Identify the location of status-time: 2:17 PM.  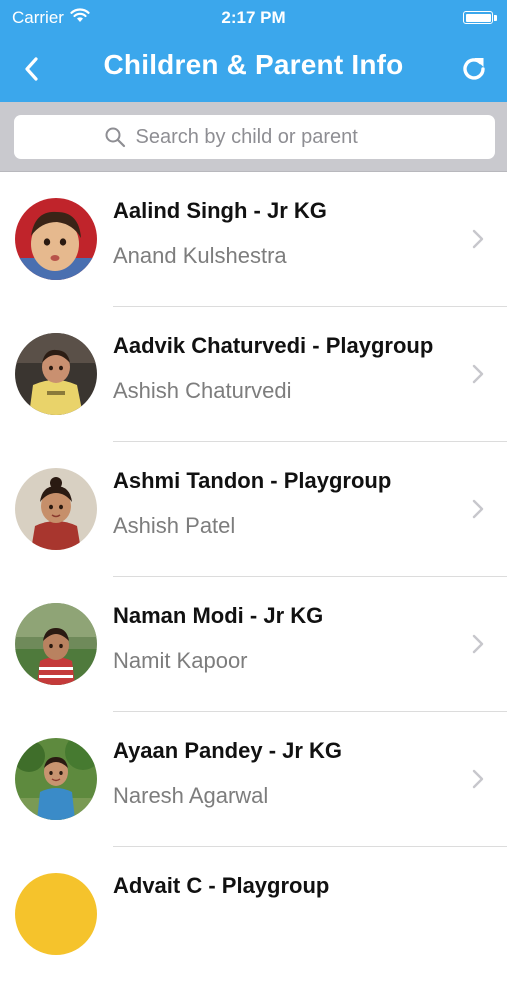
(253, 17).